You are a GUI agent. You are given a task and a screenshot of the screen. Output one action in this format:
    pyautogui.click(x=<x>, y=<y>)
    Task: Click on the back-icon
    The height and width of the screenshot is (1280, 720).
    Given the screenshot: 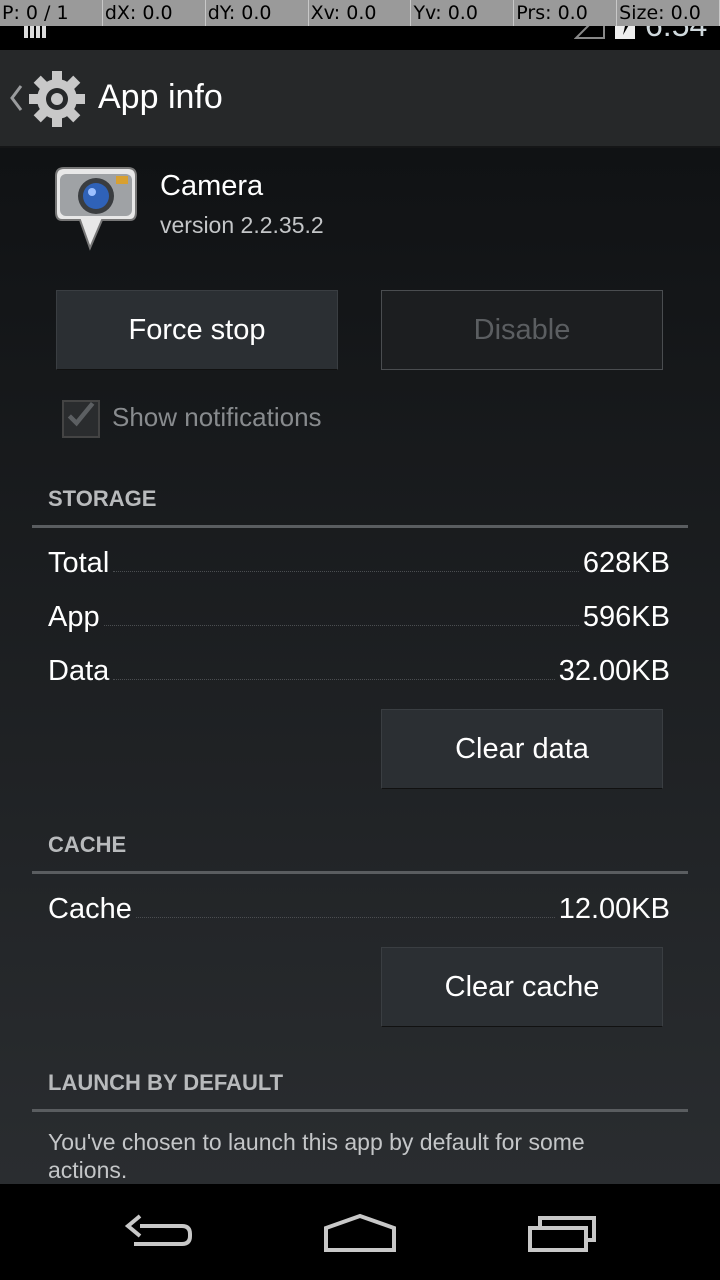 What is the action you would take?
    pyautogui.click(x=160, y=1232)
    